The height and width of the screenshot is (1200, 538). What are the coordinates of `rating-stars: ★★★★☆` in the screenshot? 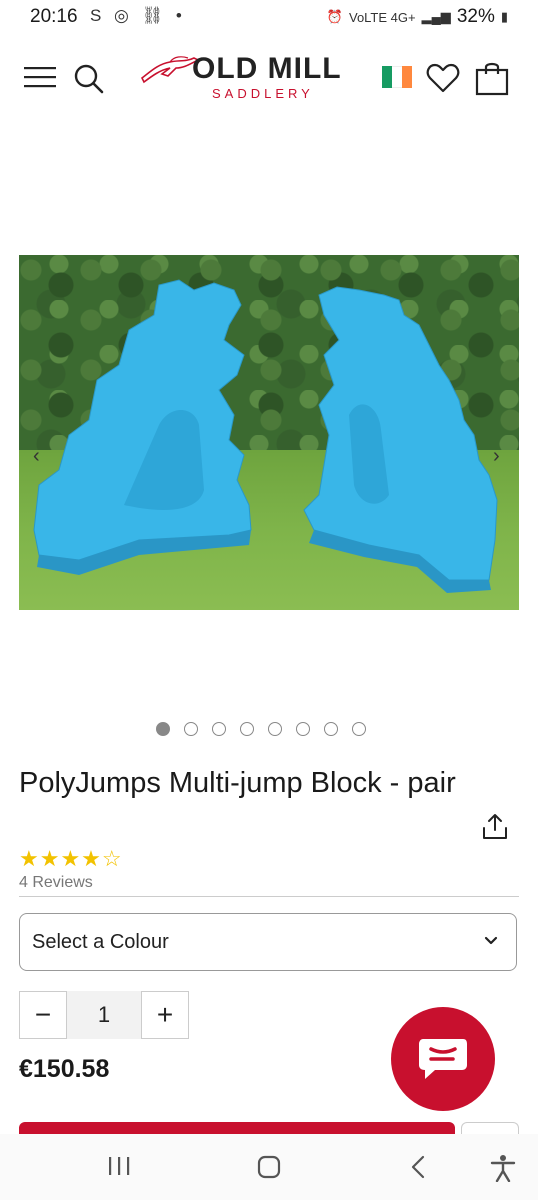 It's located at (71, 859).